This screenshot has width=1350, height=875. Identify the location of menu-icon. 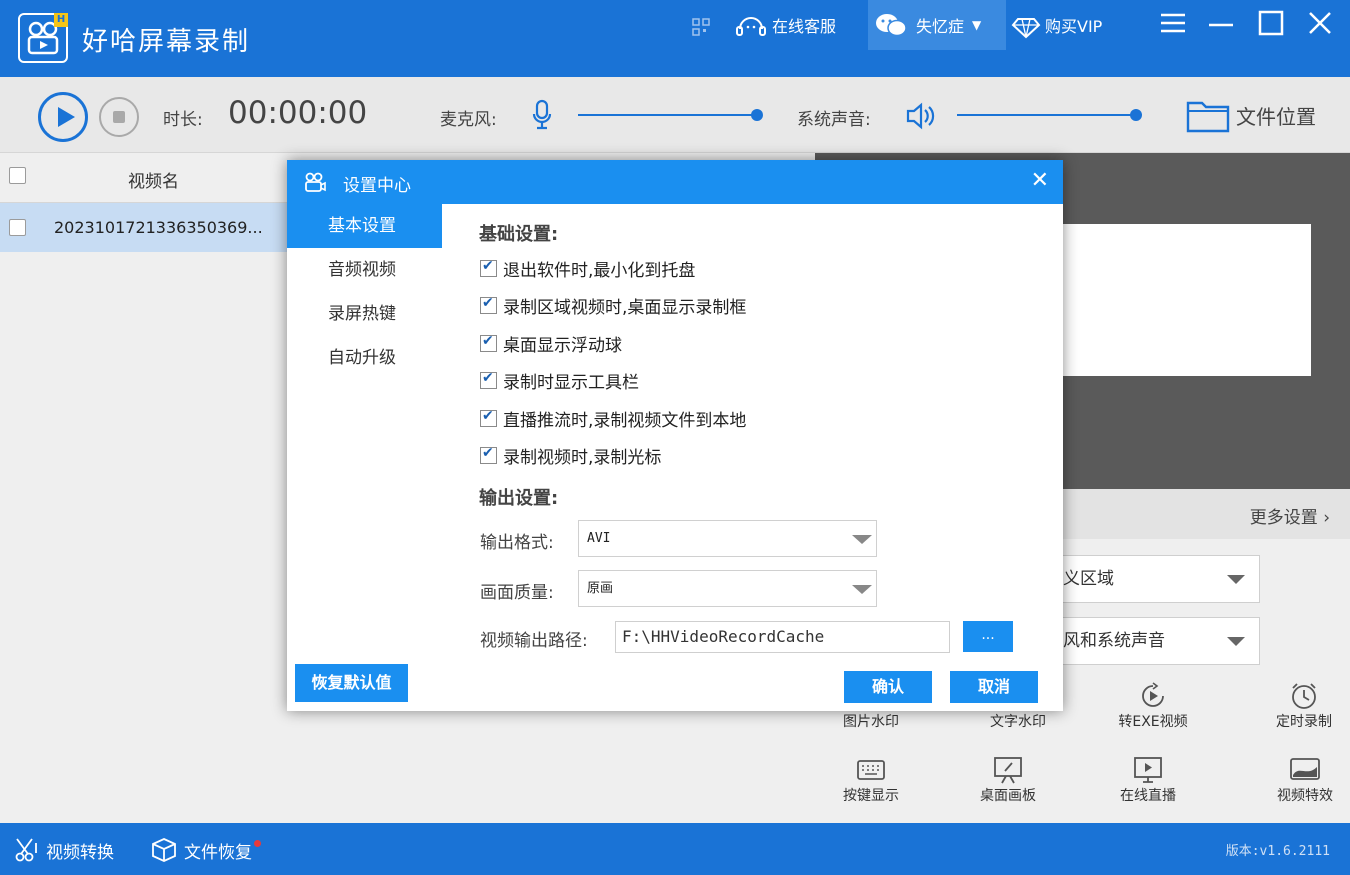
(1173, 26).